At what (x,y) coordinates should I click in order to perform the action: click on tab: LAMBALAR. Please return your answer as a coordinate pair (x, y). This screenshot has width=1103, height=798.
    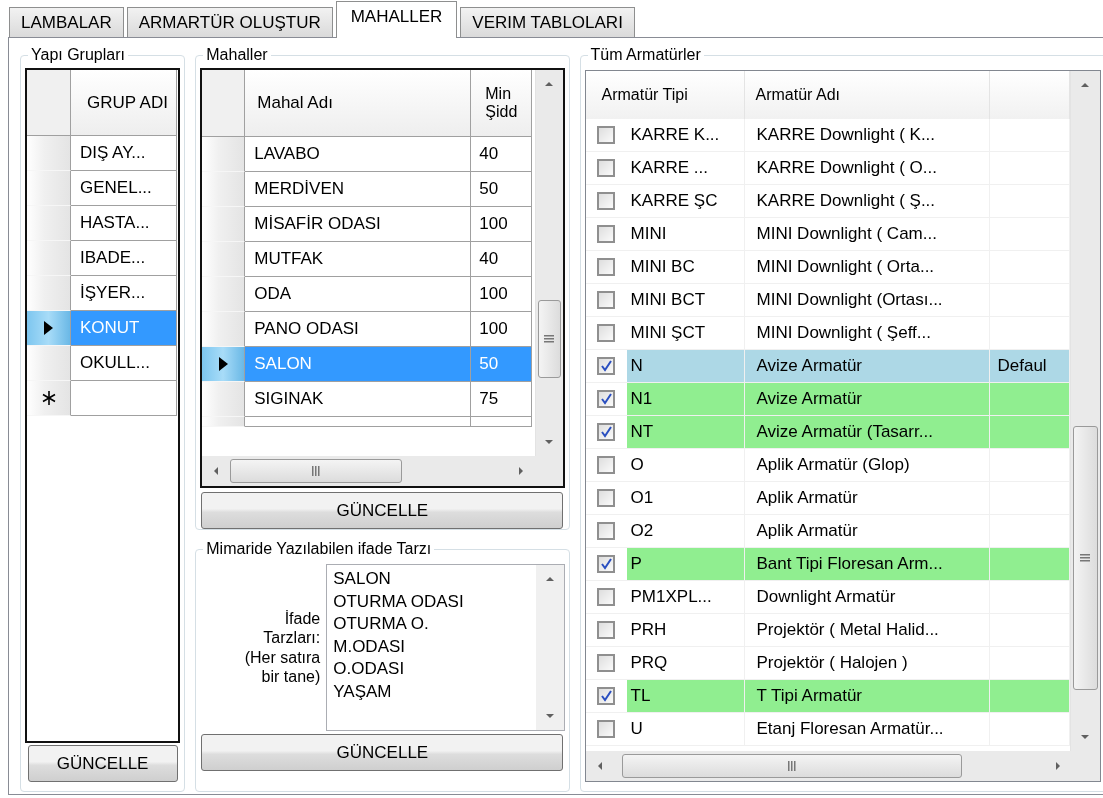
    Looking at the image, I should click on (66, 22).